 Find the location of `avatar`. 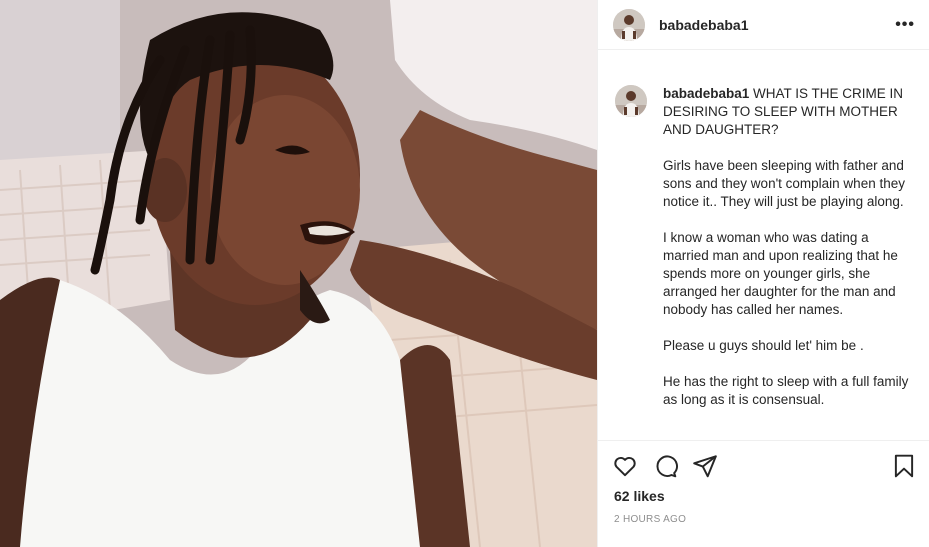

avatar is located at coordinates (629, 24).